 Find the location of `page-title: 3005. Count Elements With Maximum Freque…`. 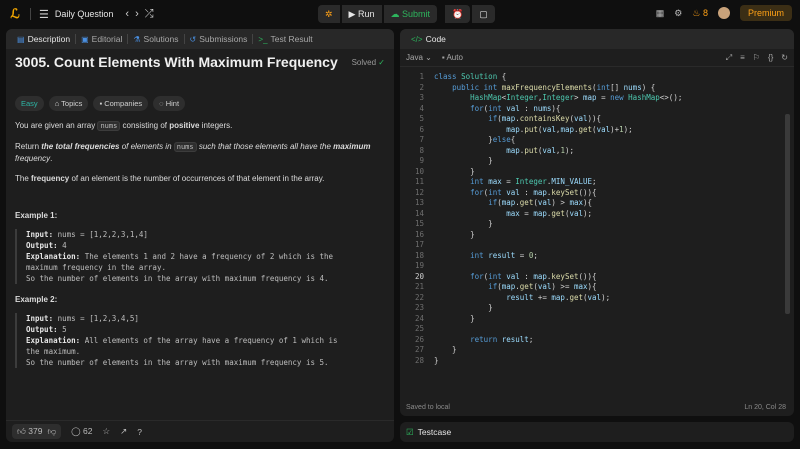

page-title: 3005. Count Elements With Maximum Freque… is located at coordinates (176, 62).